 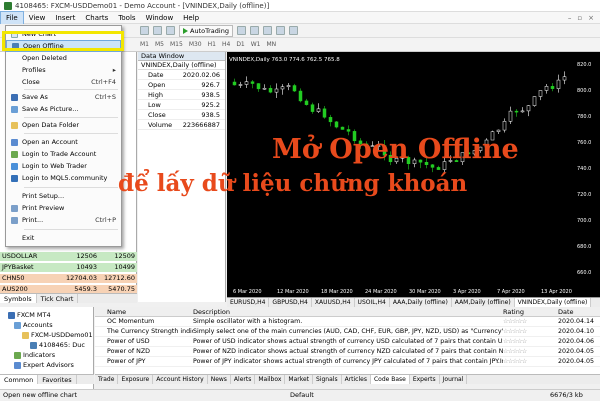 I want to click on symbol-name: JPYBasket, so click(x=18, y=267).